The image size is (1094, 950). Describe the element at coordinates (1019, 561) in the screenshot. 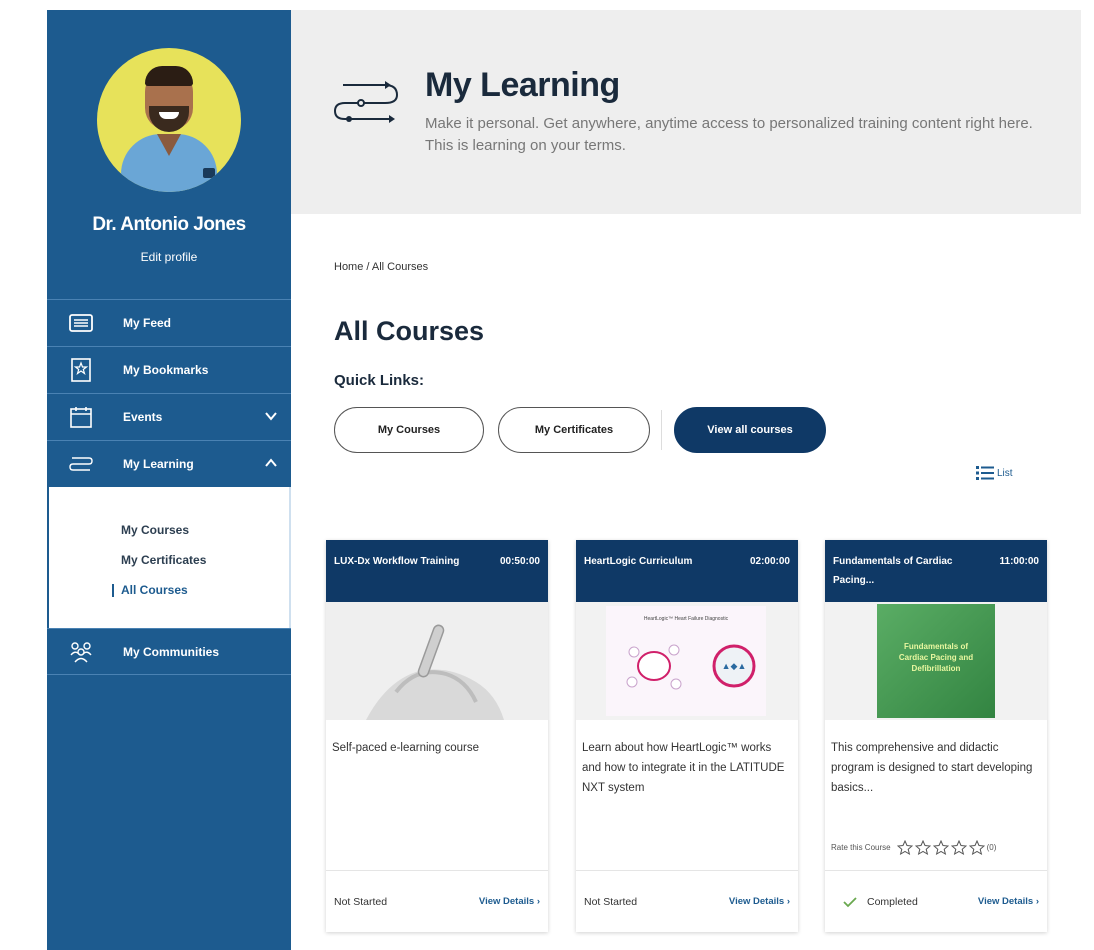

I see `card-duration: 11:00:00` at that location.